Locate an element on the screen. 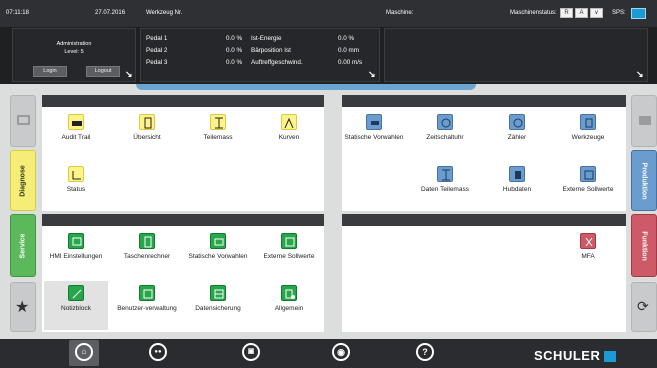 This screenshot has height=368, width=657. externe-sollwerte-service-tile: Externe Sollwerte is located at coordinates (289, 246).